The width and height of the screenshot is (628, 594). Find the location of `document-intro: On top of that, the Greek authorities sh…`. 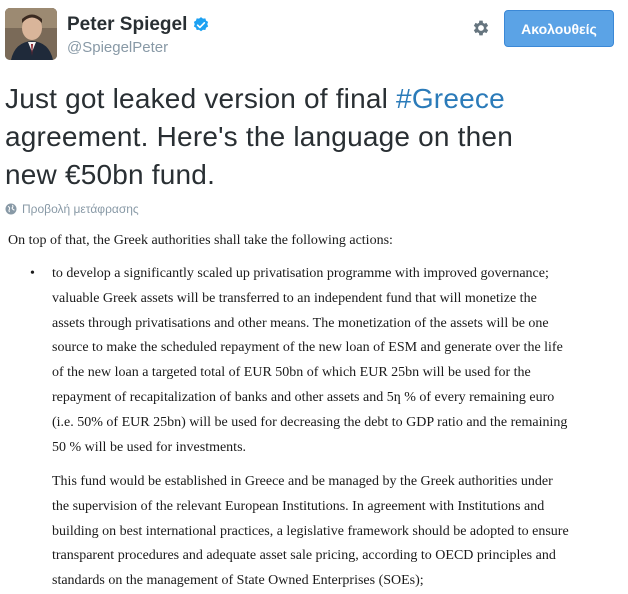

document-intro: On top of that, the Greek authorities sh… is located at coordinates (200, 240).